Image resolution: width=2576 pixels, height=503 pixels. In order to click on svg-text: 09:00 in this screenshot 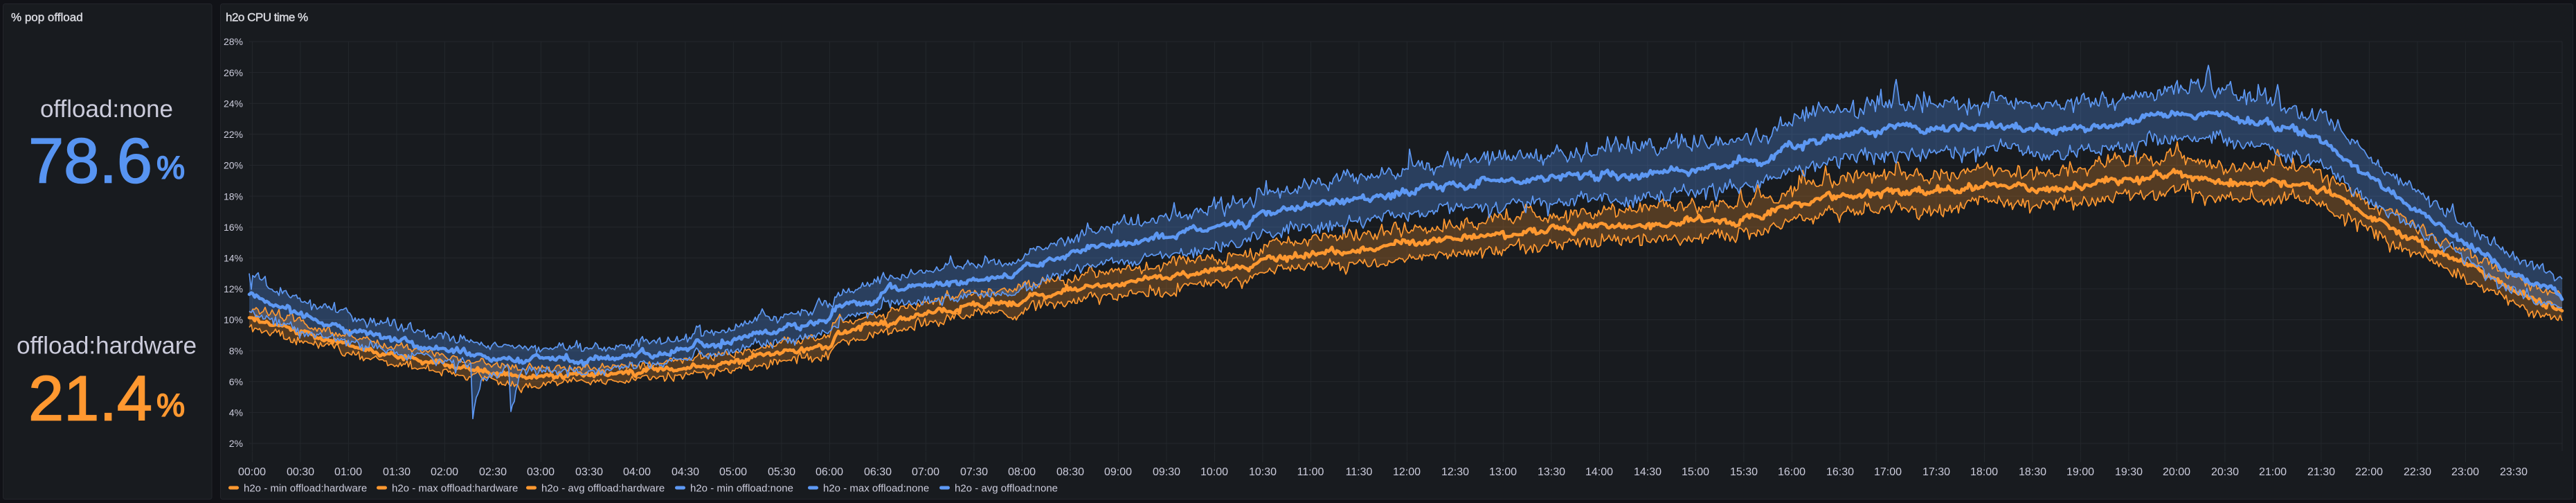, I will do `click(1118, 472)`.